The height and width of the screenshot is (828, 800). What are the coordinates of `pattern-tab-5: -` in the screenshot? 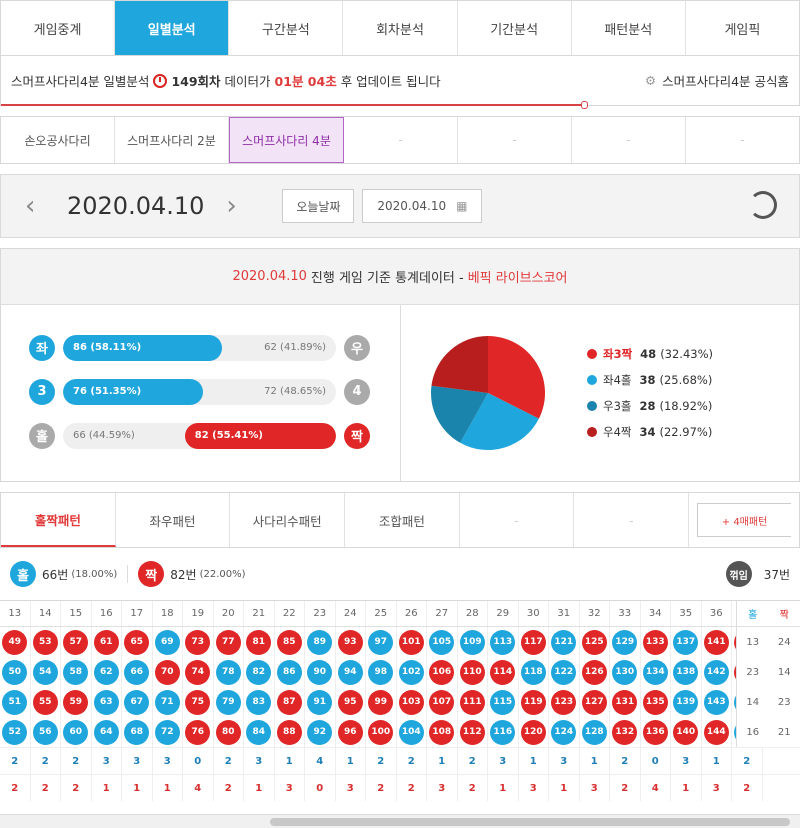 It's located at (632, 520).